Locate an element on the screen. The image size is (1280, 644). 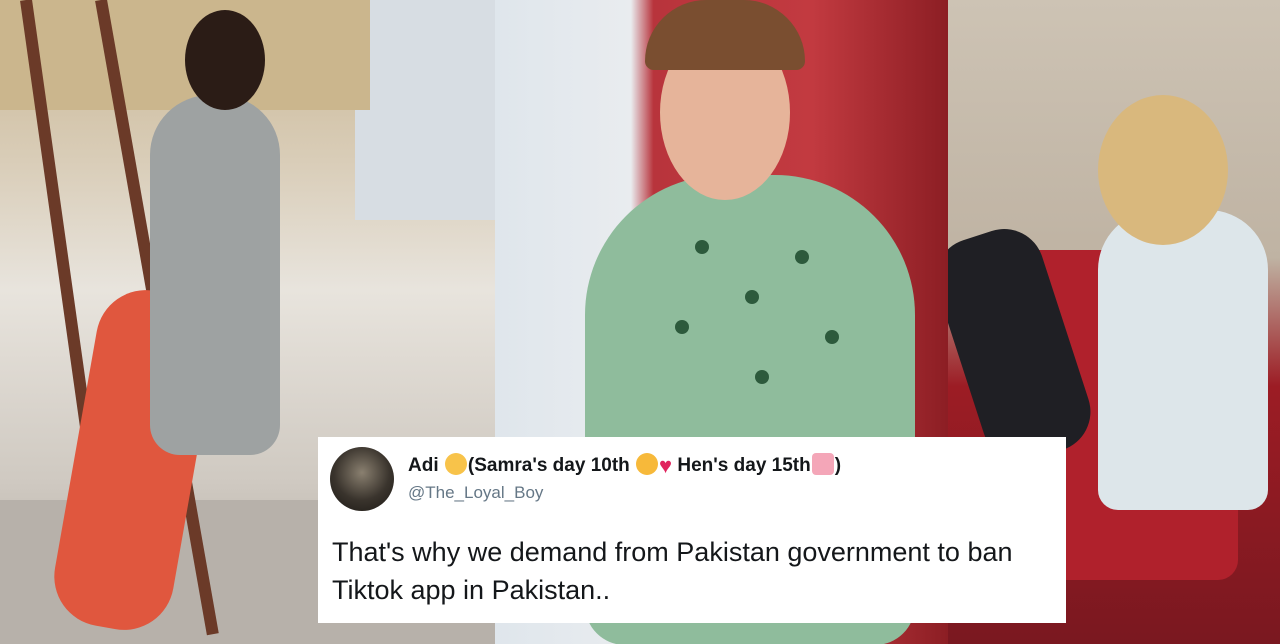
user-handle: @The_Loyal_Boy is located at coordinates (624, 493).